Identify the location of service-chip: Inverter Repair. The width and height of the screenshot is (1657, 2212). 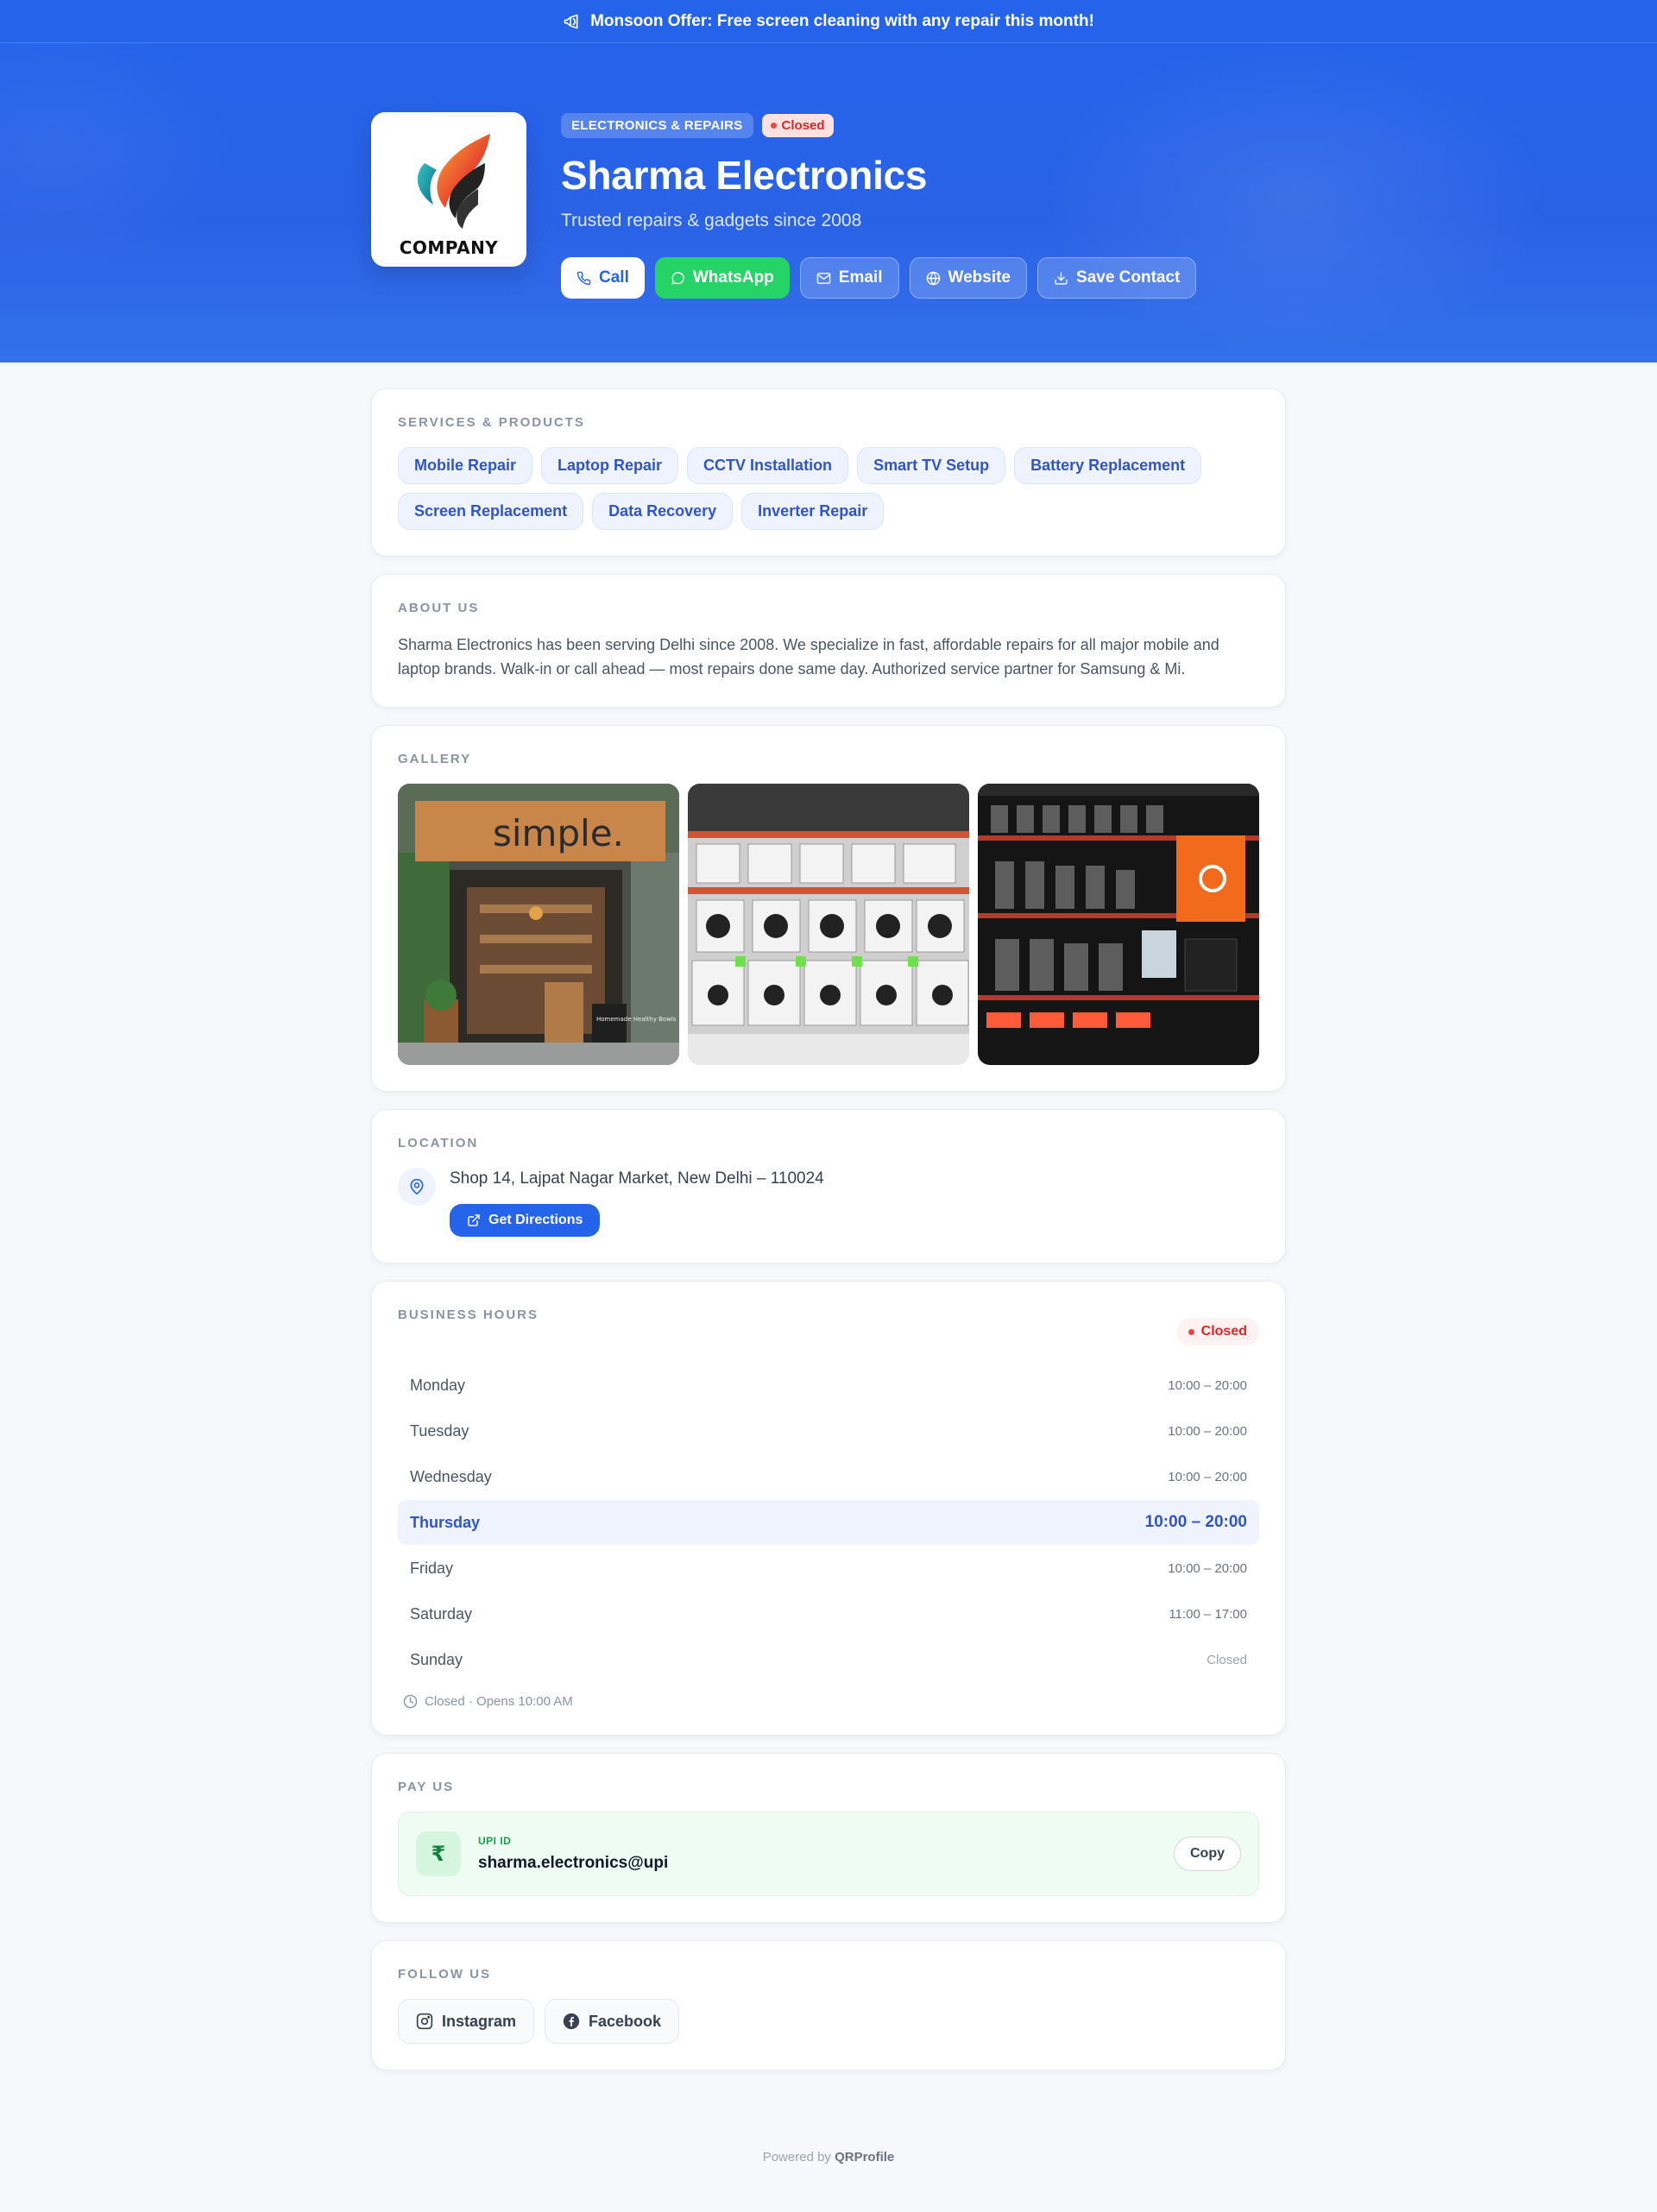
(813, 512).